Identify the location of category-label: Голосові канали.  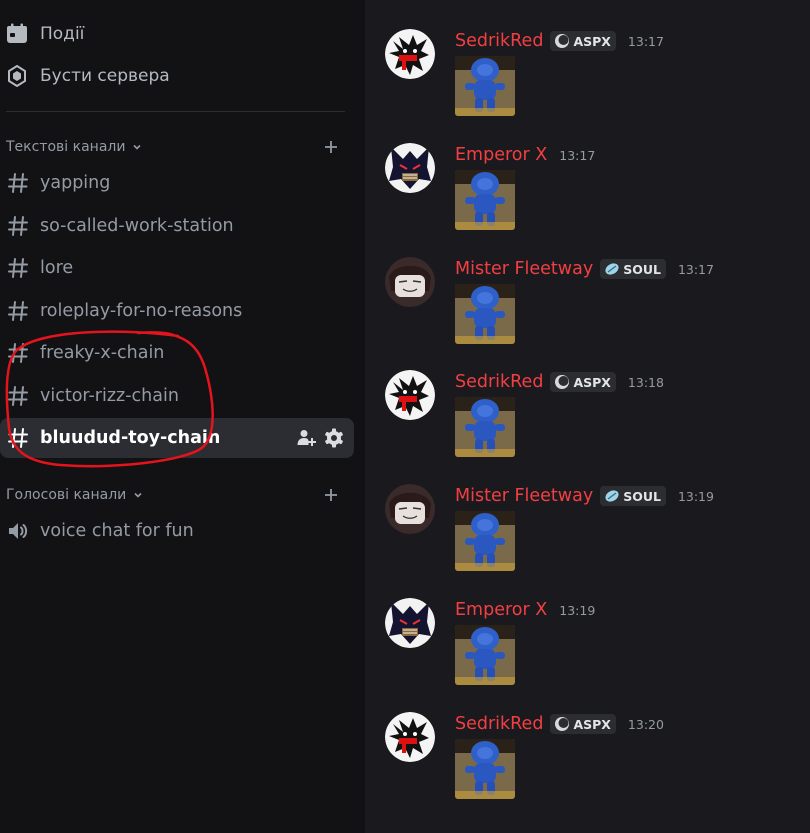
(66, 495).